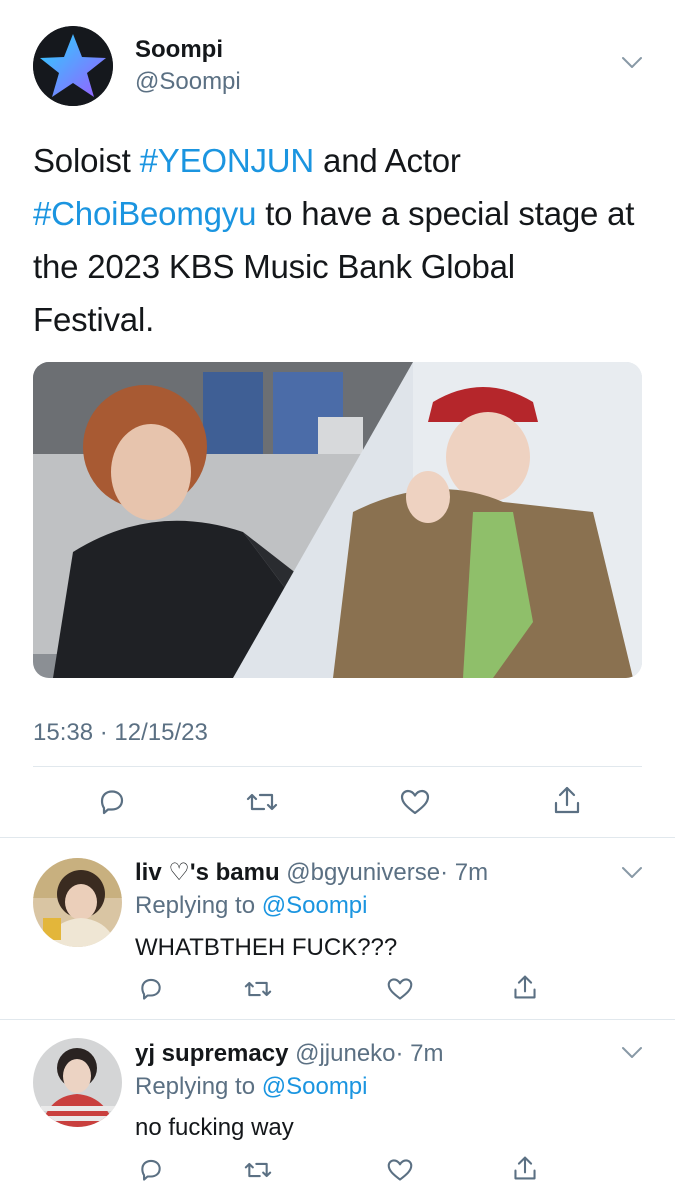 Image resolution: width=675 pixels, height=1200 pixels. I want to click on reply-author-handle: @bgyuniverse, so click(363, 872).